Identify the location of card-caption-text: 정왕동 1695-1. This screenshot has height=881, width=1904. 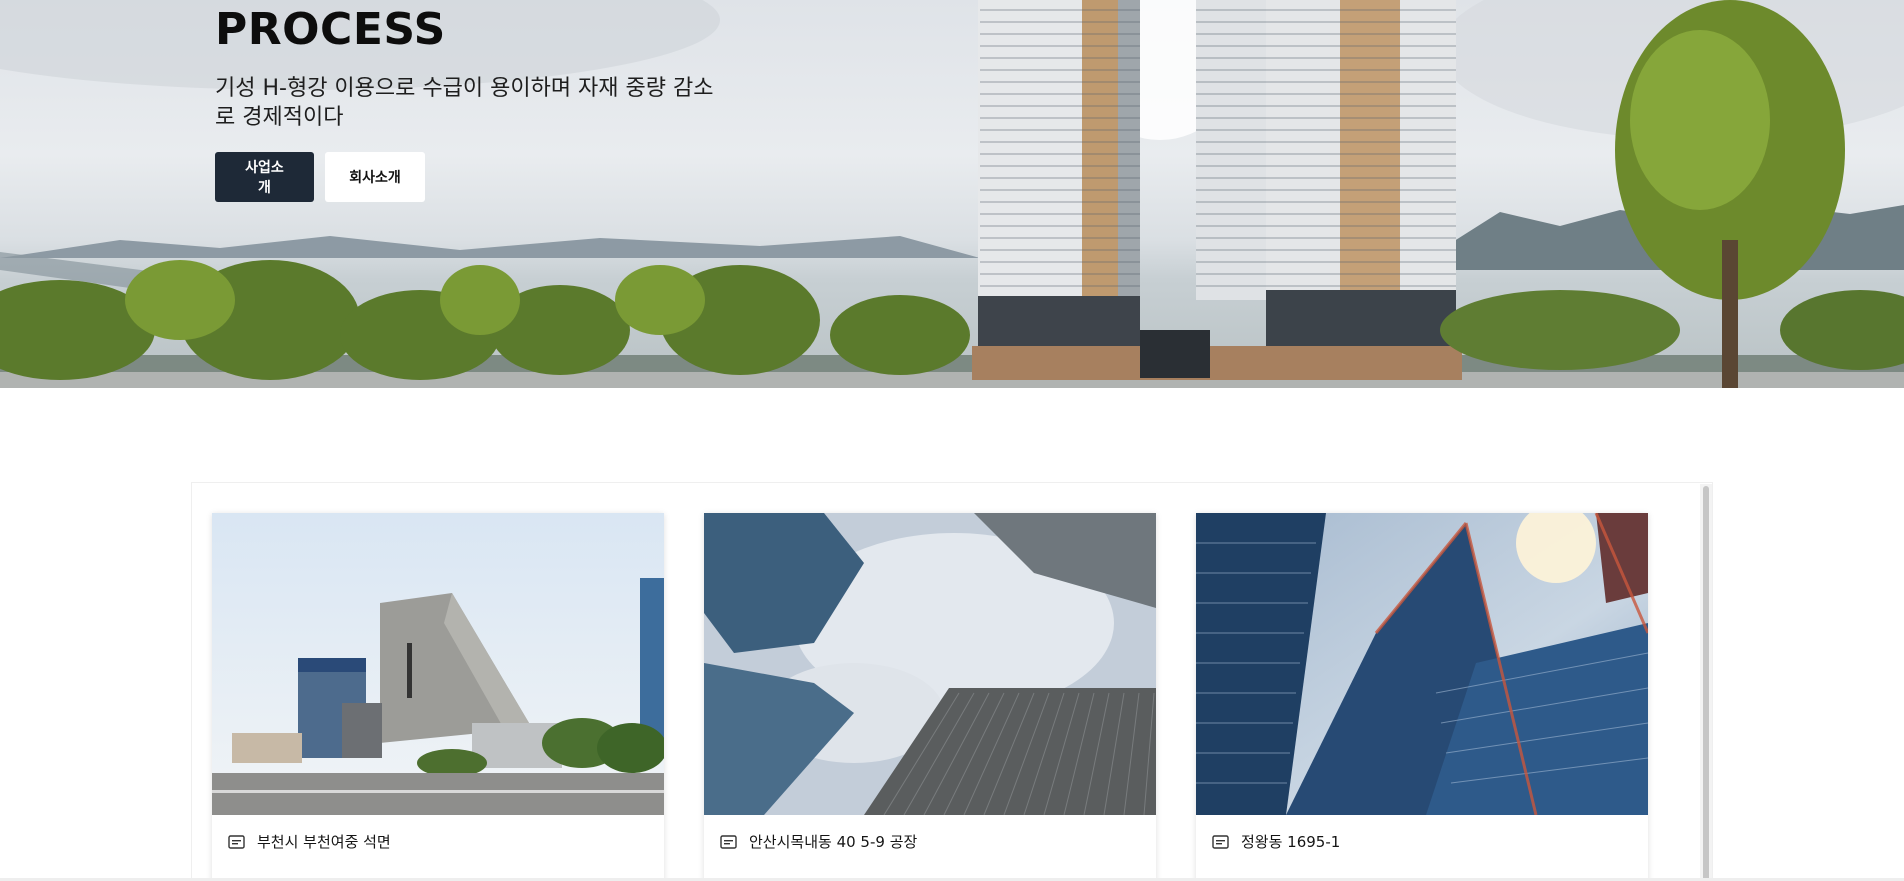
(1291, 842).